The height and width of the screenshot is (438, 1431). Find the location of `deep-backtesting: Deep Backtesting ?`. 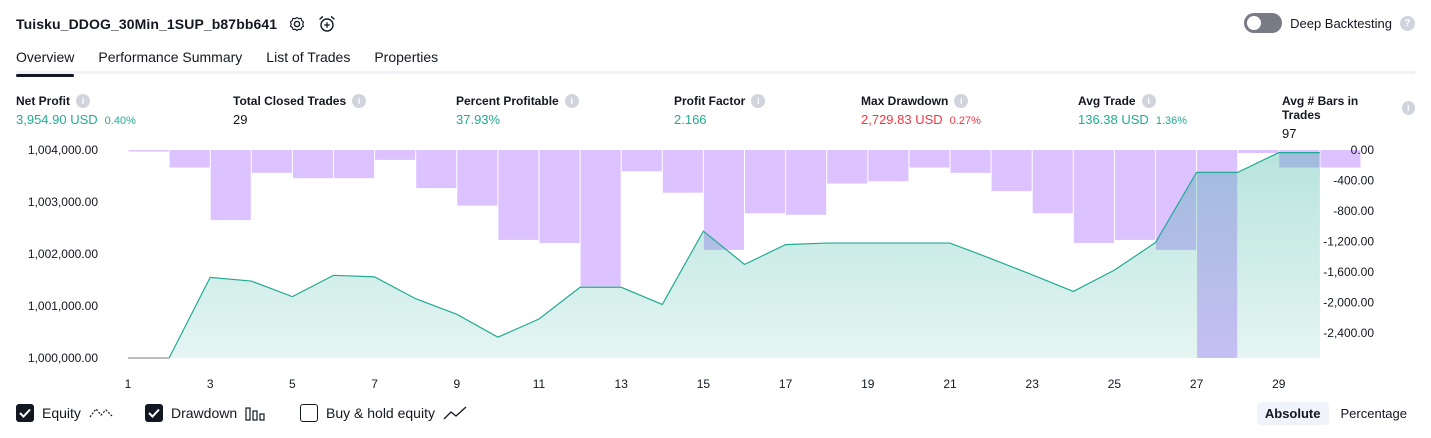

deep-backtesting: Deep Backtesting ? is located at coordinates (1329, 23).